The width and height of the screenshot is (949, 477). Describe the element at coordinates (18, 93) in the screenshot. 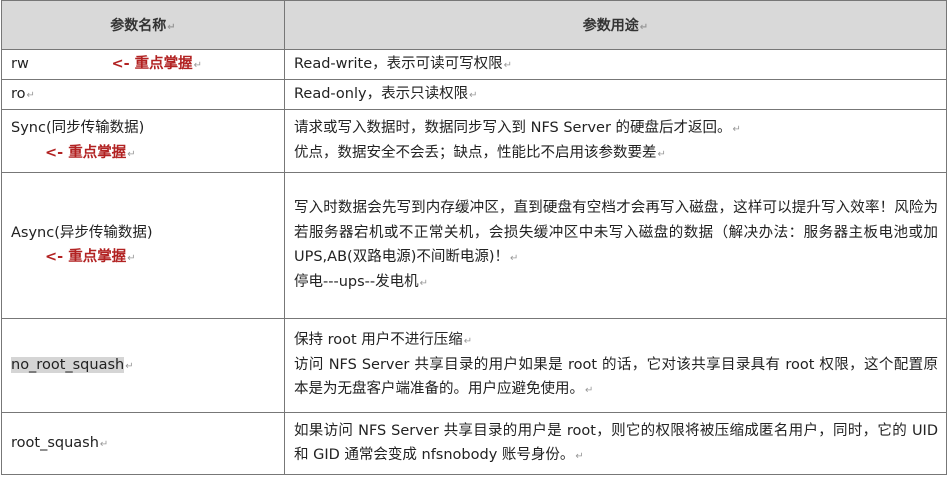

I see `param-name: ro` at that location.